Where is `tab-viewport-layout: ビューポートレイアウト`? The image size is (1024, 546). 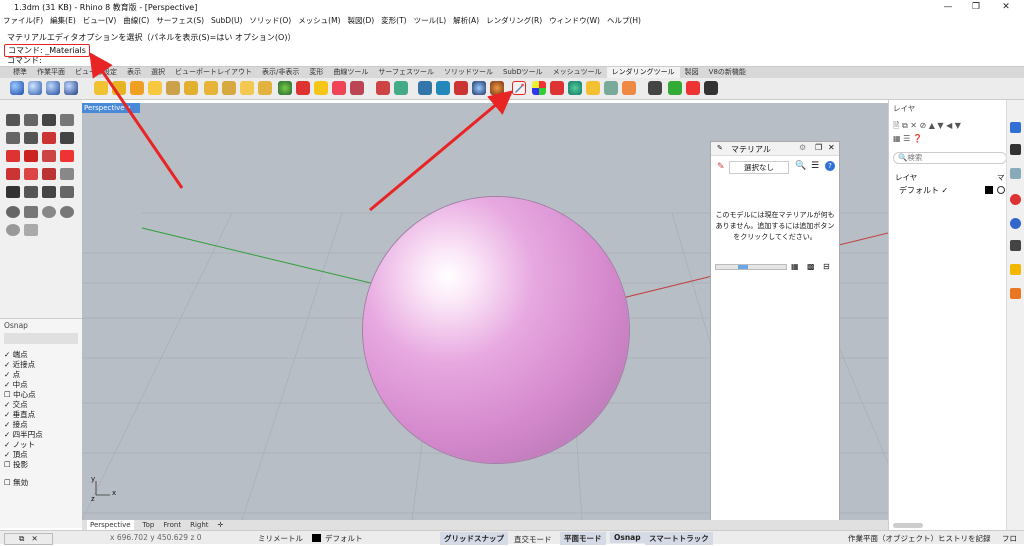
tab-viewport-layout: ビューポートレイアウト is located at coordinates (213, 72).